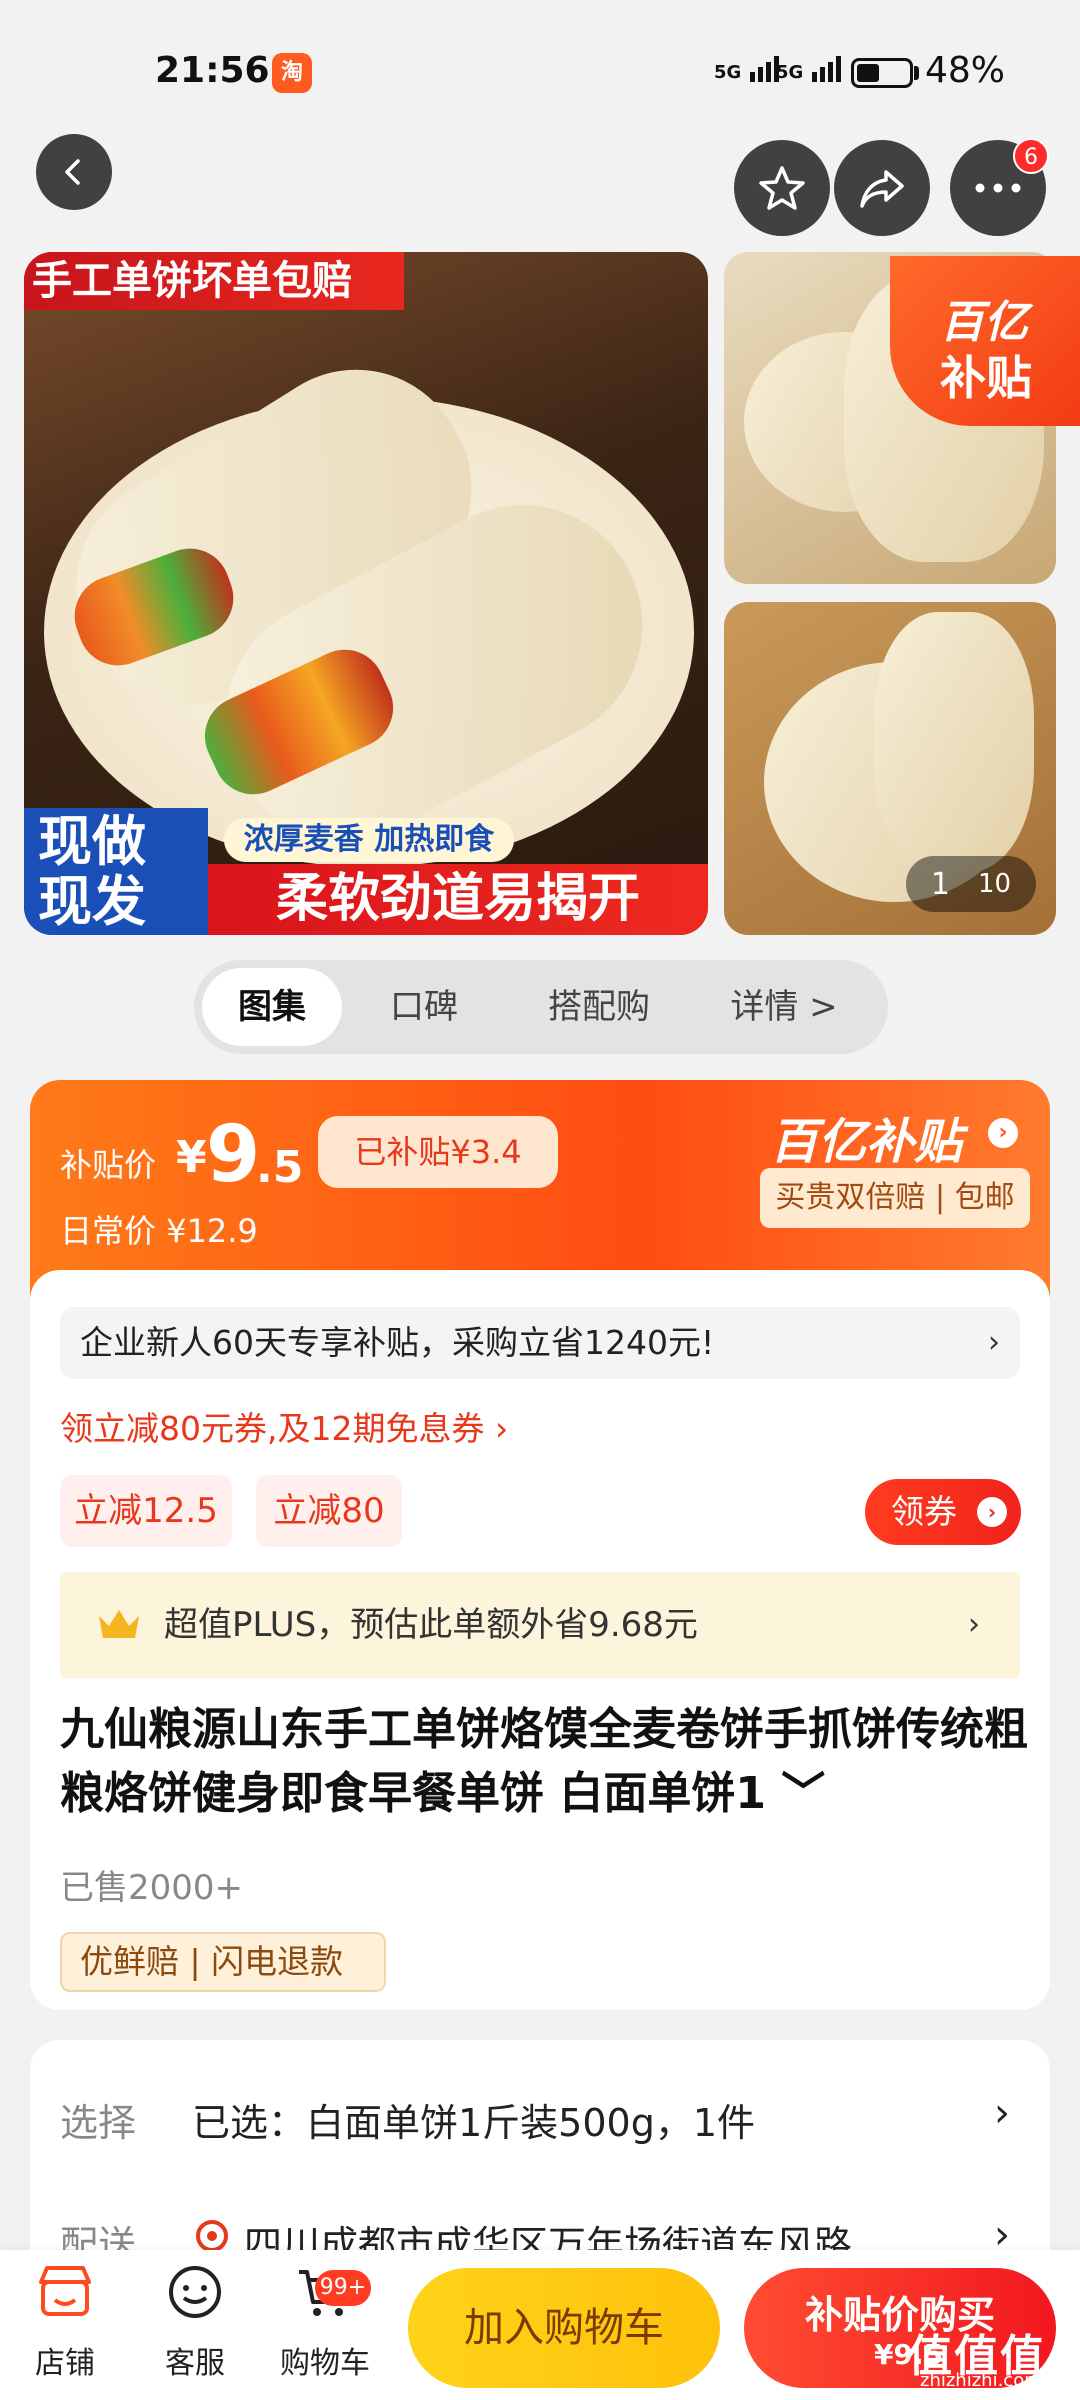 The image size is (1080, 2400). I want to click on shop-icon, so click(65, 2291).